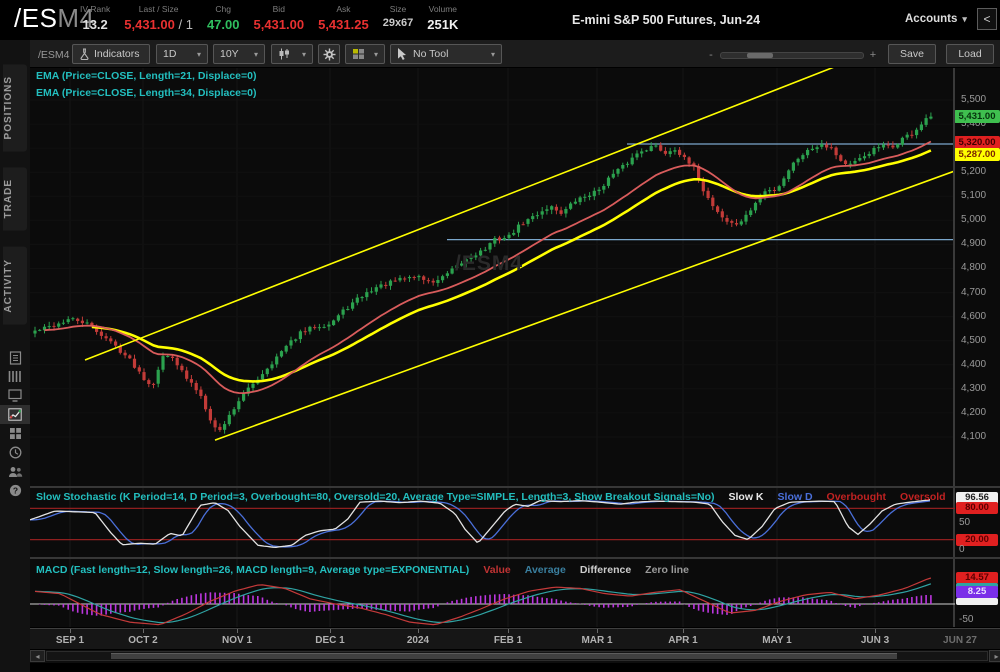 The width and height of the screenshot is (1000, 672). I want to click on quote-field-value: 47.00, so click(223, 24).